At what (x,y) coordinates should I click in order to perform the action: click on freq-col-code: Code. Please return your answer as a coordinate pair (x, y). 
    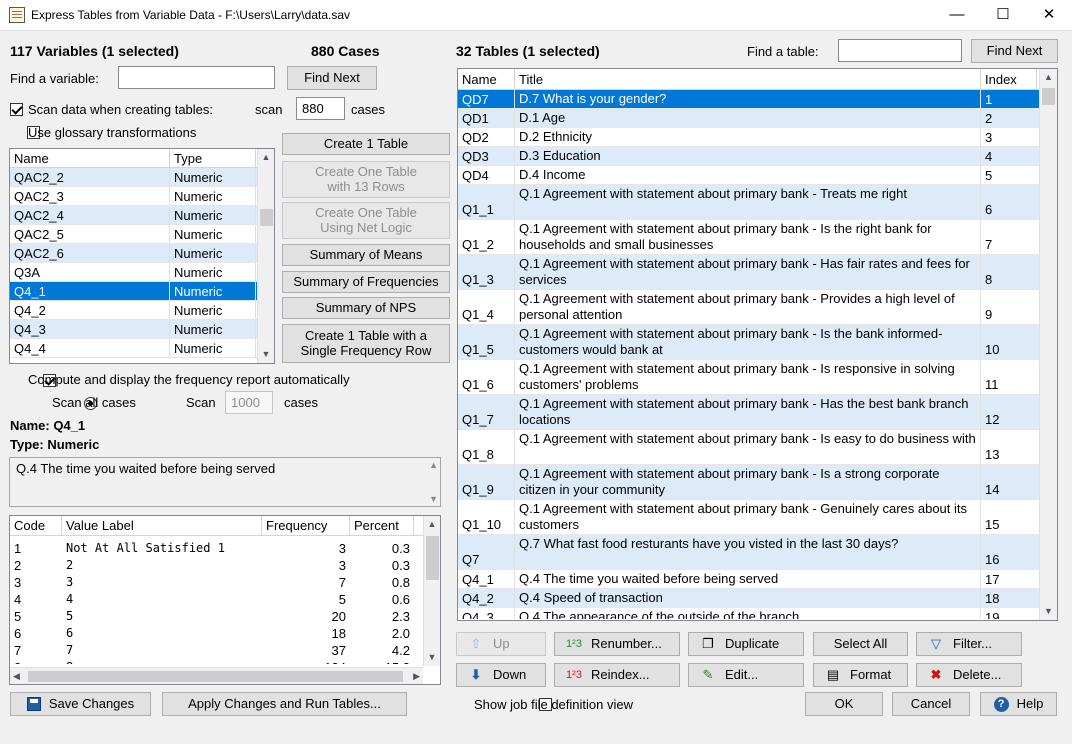
    Looking at the image, I should click on (36, 525).